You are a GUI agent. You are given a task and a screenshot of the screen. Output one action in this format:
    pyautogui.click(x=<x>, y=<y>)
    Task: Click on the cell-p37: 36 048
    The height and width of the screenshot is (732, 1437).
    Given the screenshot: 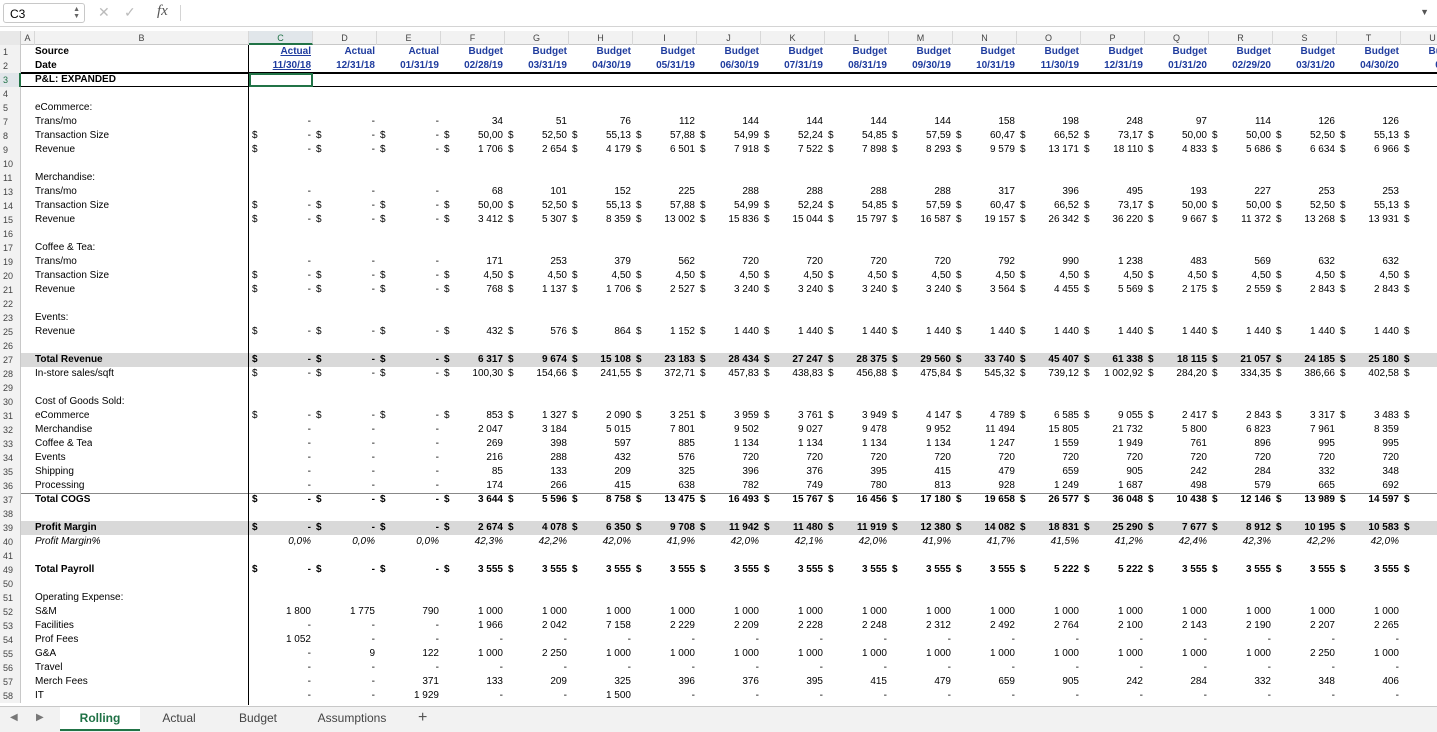 What is the action you would take?
    pyautogui.click(x=1112, y=500)
    